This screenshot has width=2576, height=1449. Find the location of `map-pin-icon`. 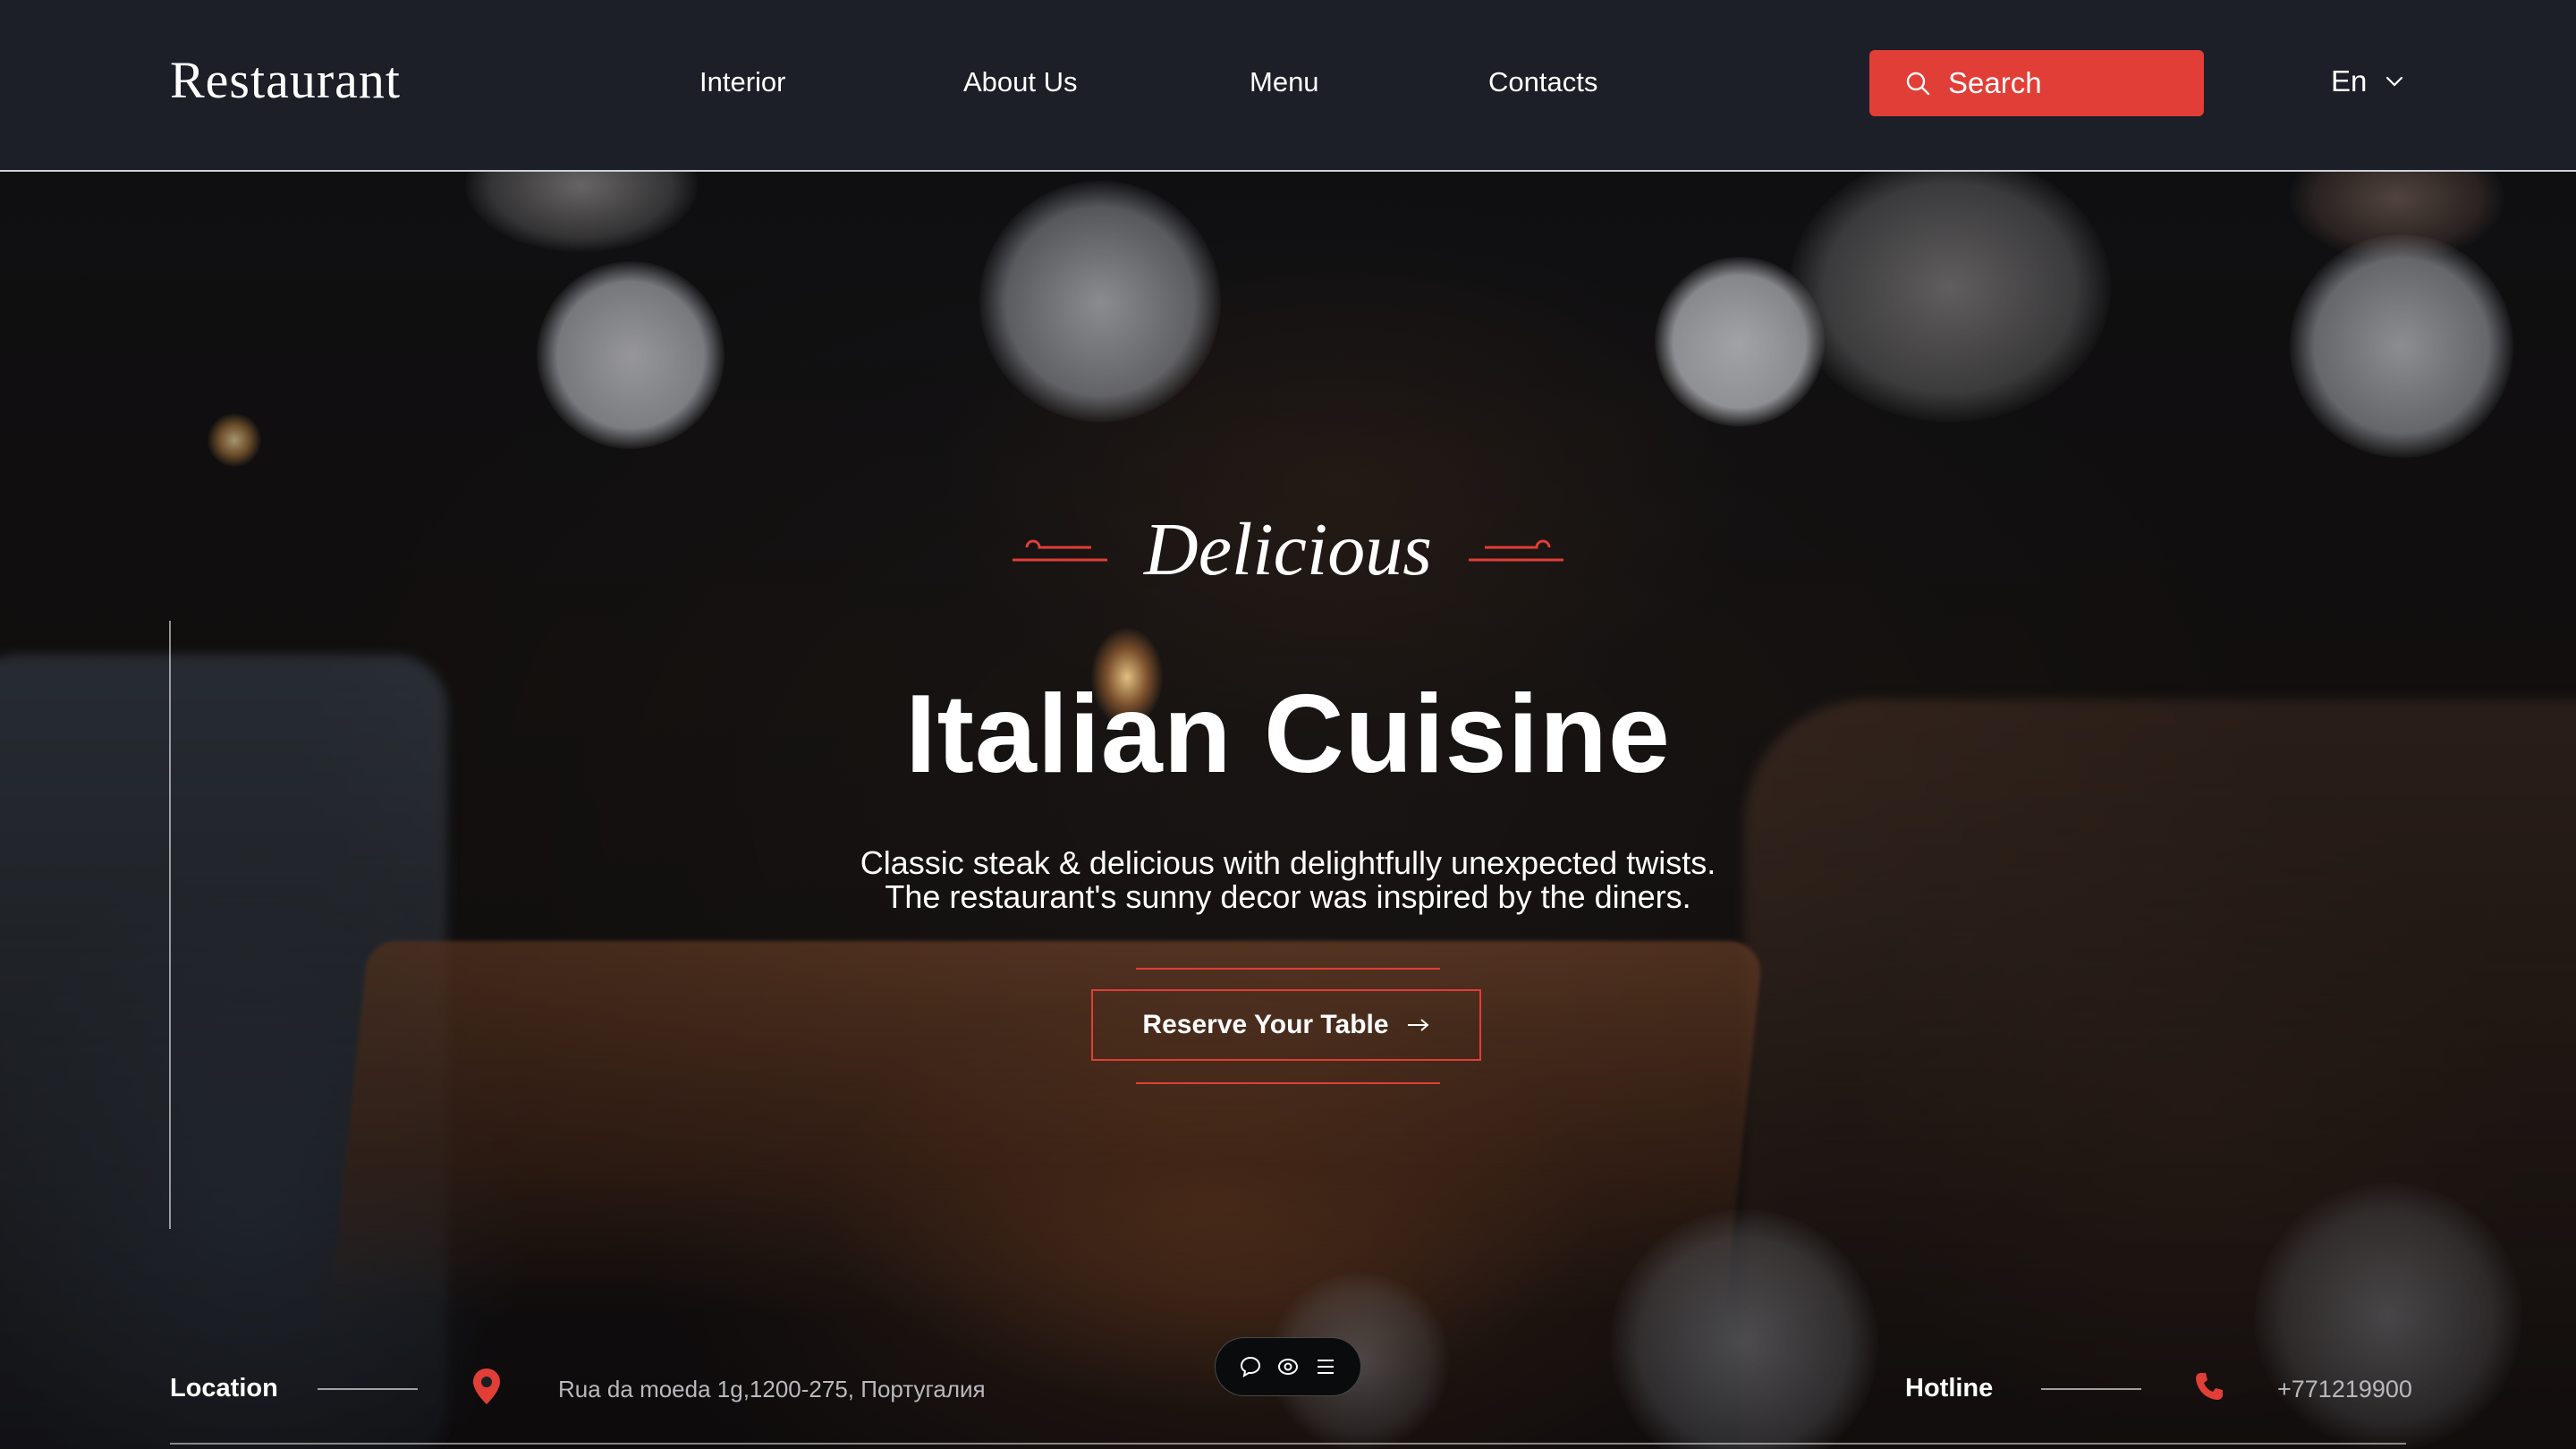

map-pin-icon is located at coordinates (486, 1386).